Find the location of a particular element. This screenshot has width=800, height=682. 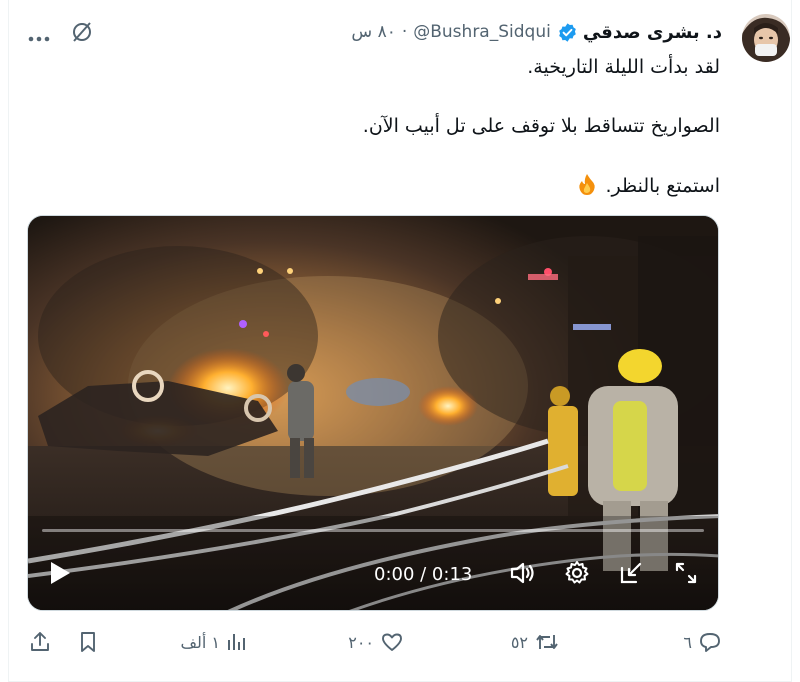

like-button: ٢٠٠ is located at coordinates (376, 642).